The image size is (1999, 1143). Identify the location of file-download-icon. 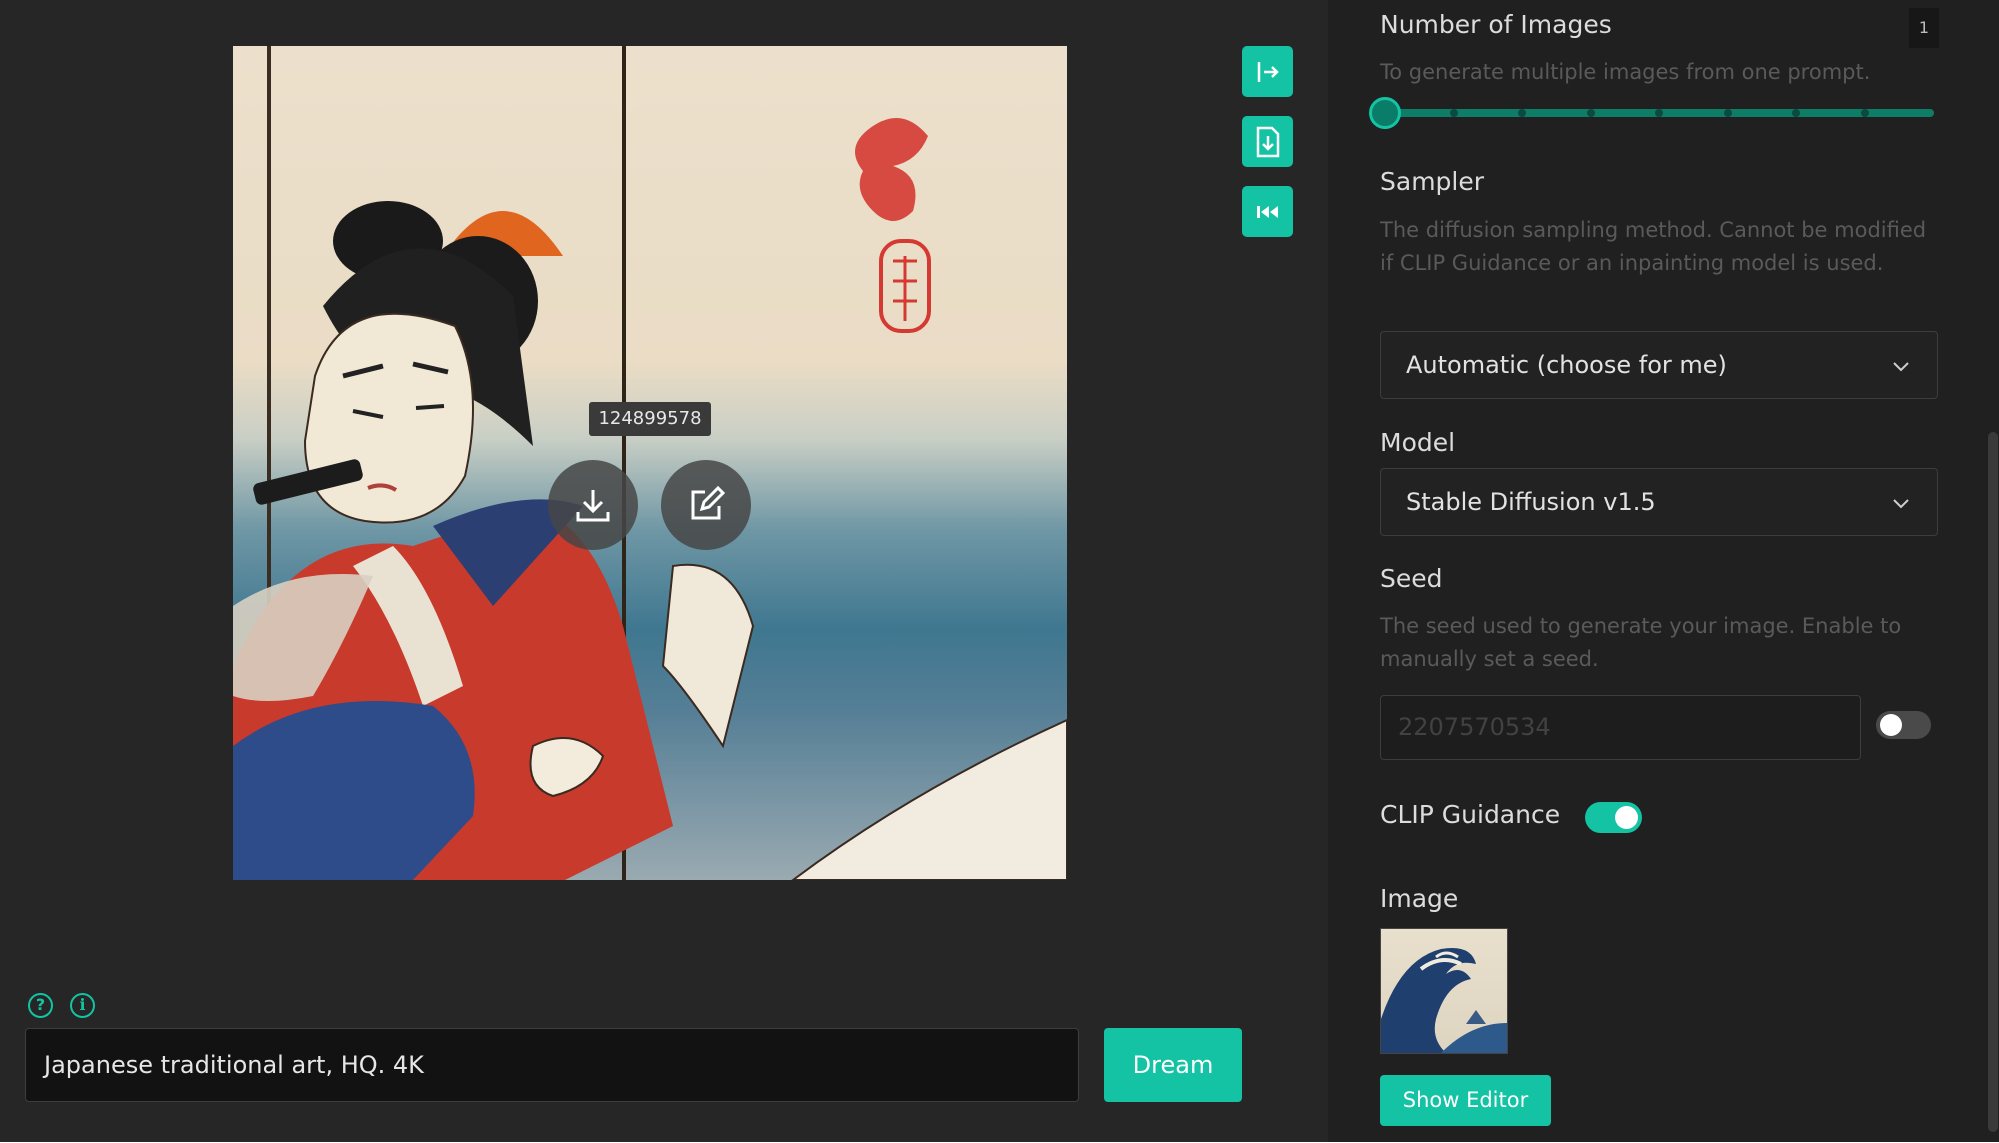
(1267, 141).